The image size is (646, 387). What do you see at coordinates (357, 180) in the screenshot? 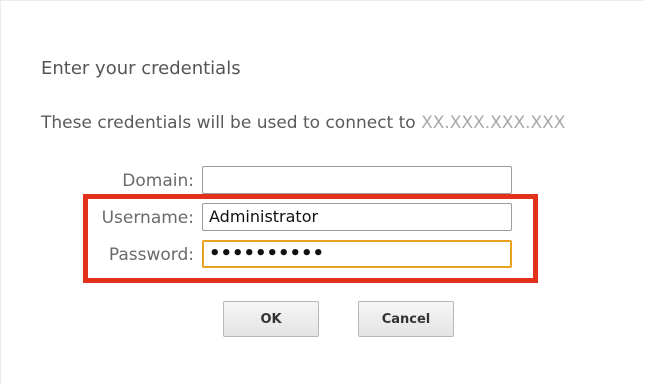
I see `domain-field` at bounding box center [357, 180].